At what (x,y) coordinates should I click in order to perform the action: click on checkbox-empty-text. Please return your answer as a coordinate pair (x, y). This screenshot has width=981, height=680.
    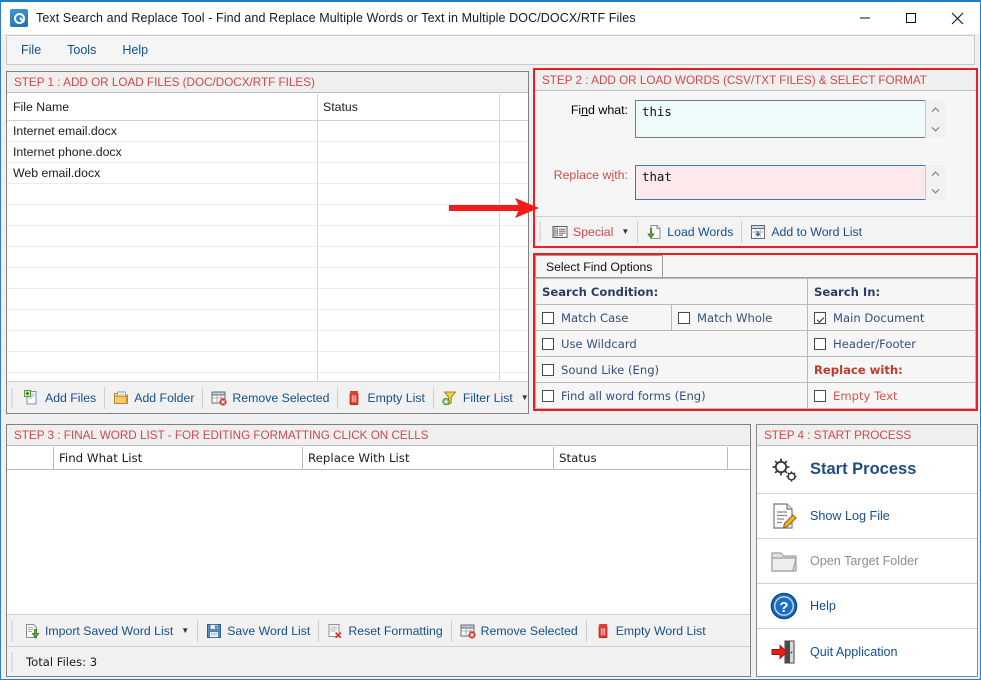
    Looking at the image, I should click on (820, 395).